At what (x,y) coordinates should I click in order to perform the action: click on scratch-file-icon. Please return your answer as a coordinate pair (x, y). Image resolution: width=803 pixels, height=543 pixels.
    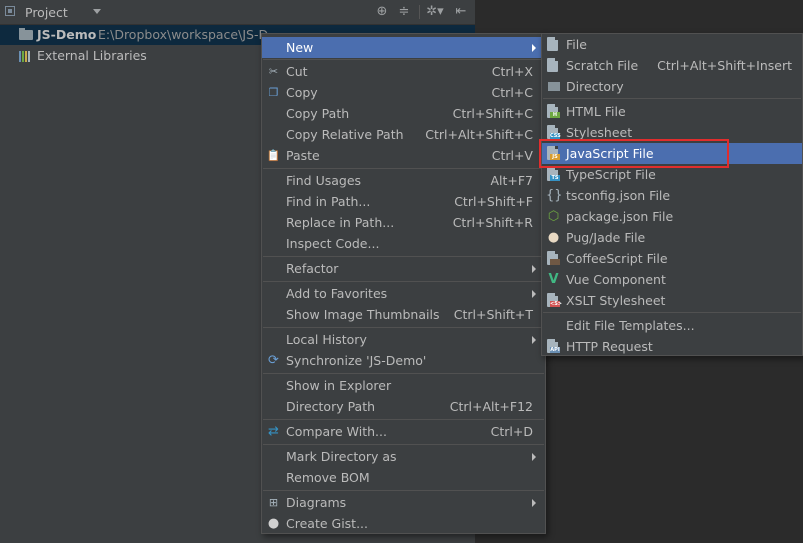
    Looking at the image, I should click on (552, 65).